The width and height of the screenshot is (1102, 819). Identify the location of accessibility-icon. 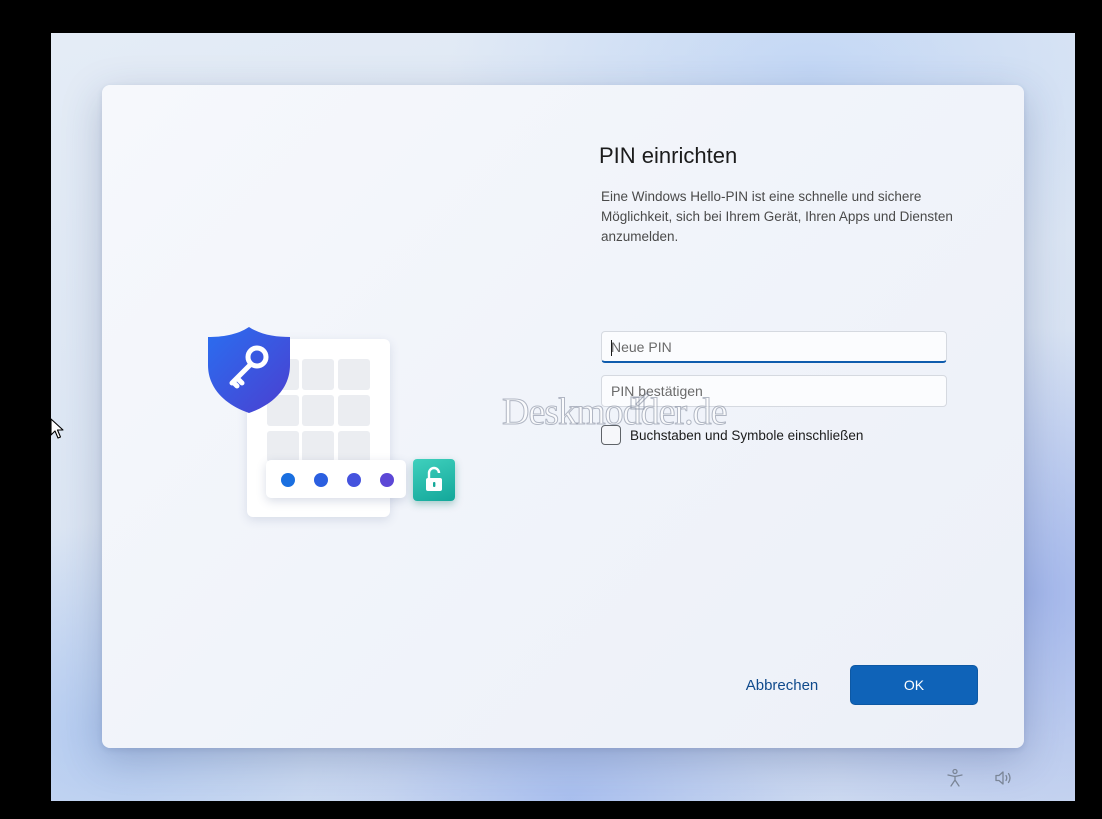
(955, 778).